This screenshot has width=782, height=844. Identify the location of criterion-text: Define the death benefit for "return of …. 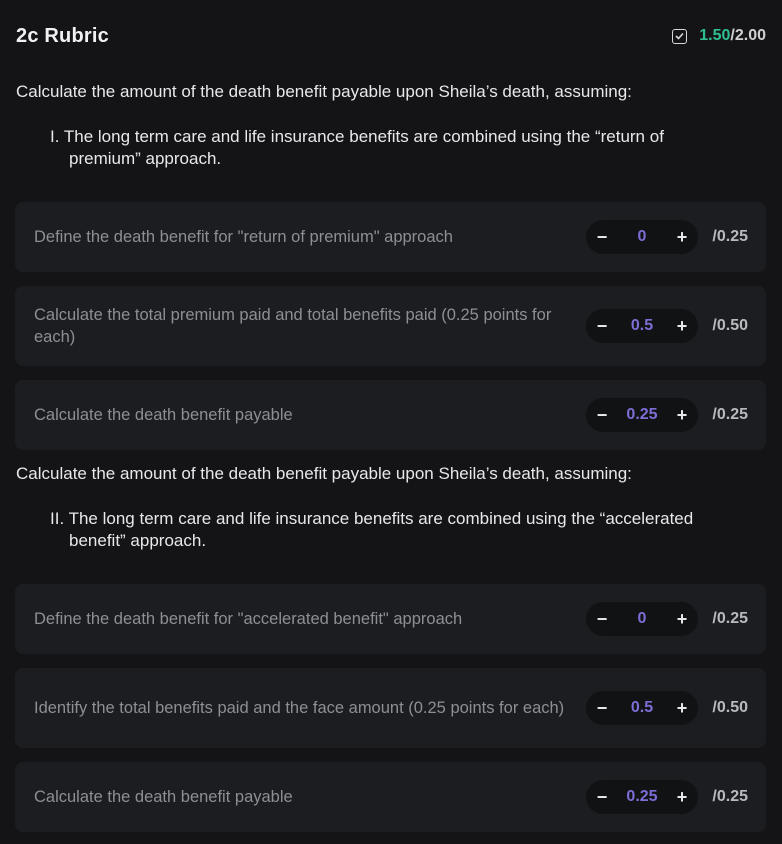
(243, 237).